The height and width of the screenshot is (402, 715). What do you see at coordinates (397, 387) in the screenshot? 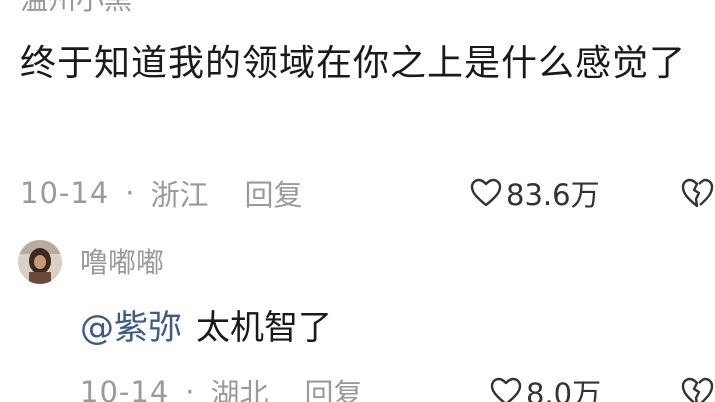
I see `reply-meta-row: 10-14 · 湖北 回复 8.0万` at bounding box center [397, 387].